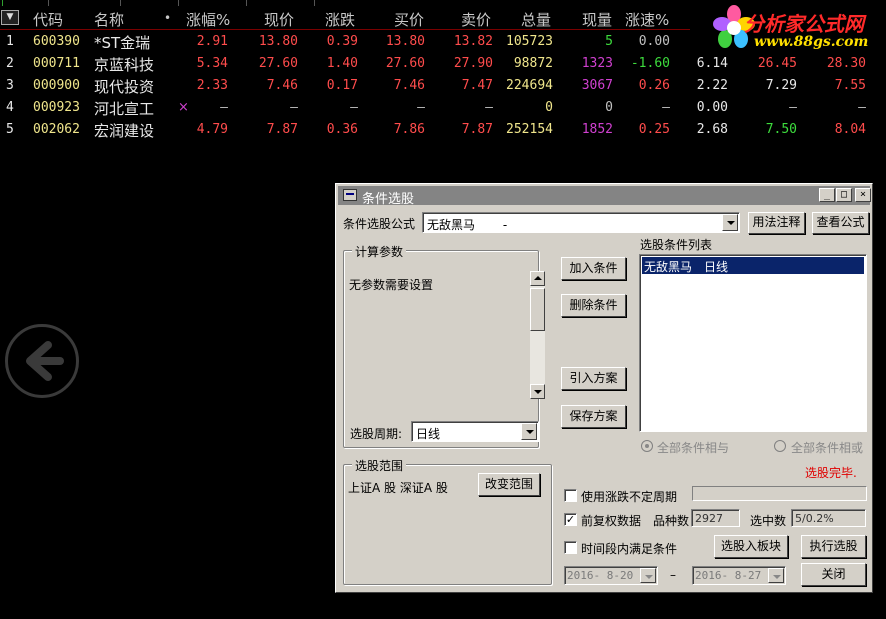 The width and height of the screenshot is (886, 619). What do you see at coordinates (593, 268) in the screenshot?
I see `add-condition-button: 加入条件` at bounding box center [593, 268].